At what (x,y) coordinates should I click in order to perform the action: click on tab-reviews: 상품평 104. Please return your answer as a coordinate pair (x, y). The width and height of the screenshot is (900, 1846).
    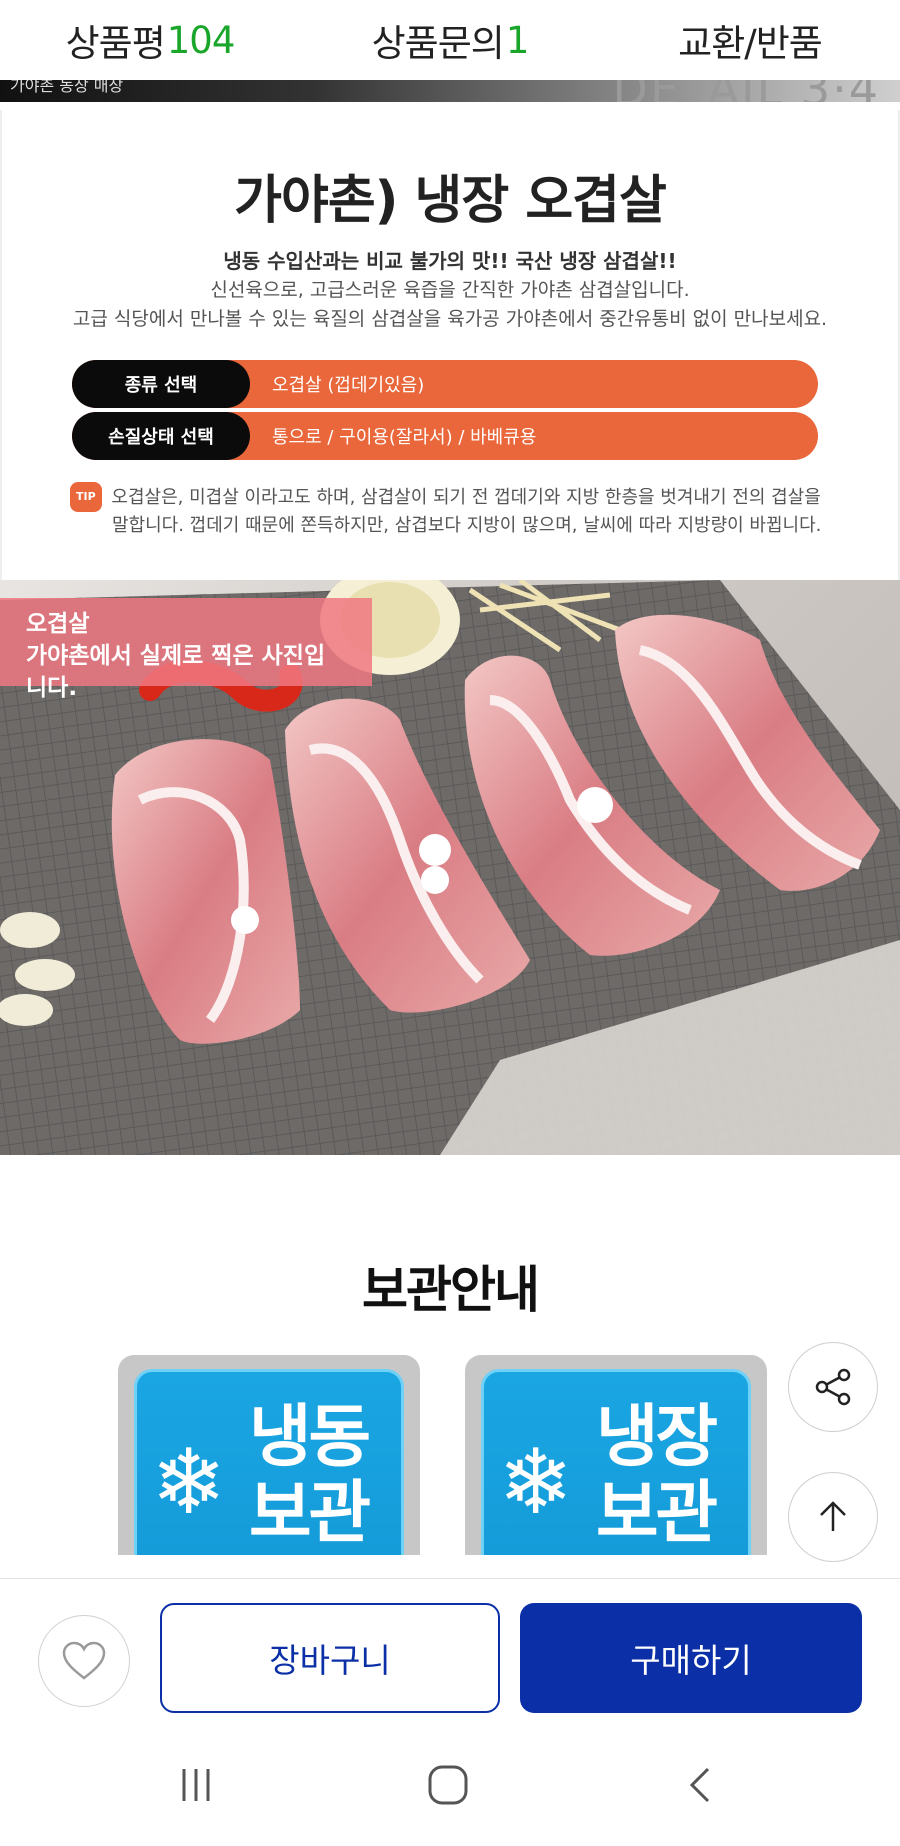
    Looking at the image, I should click on (150, 40).